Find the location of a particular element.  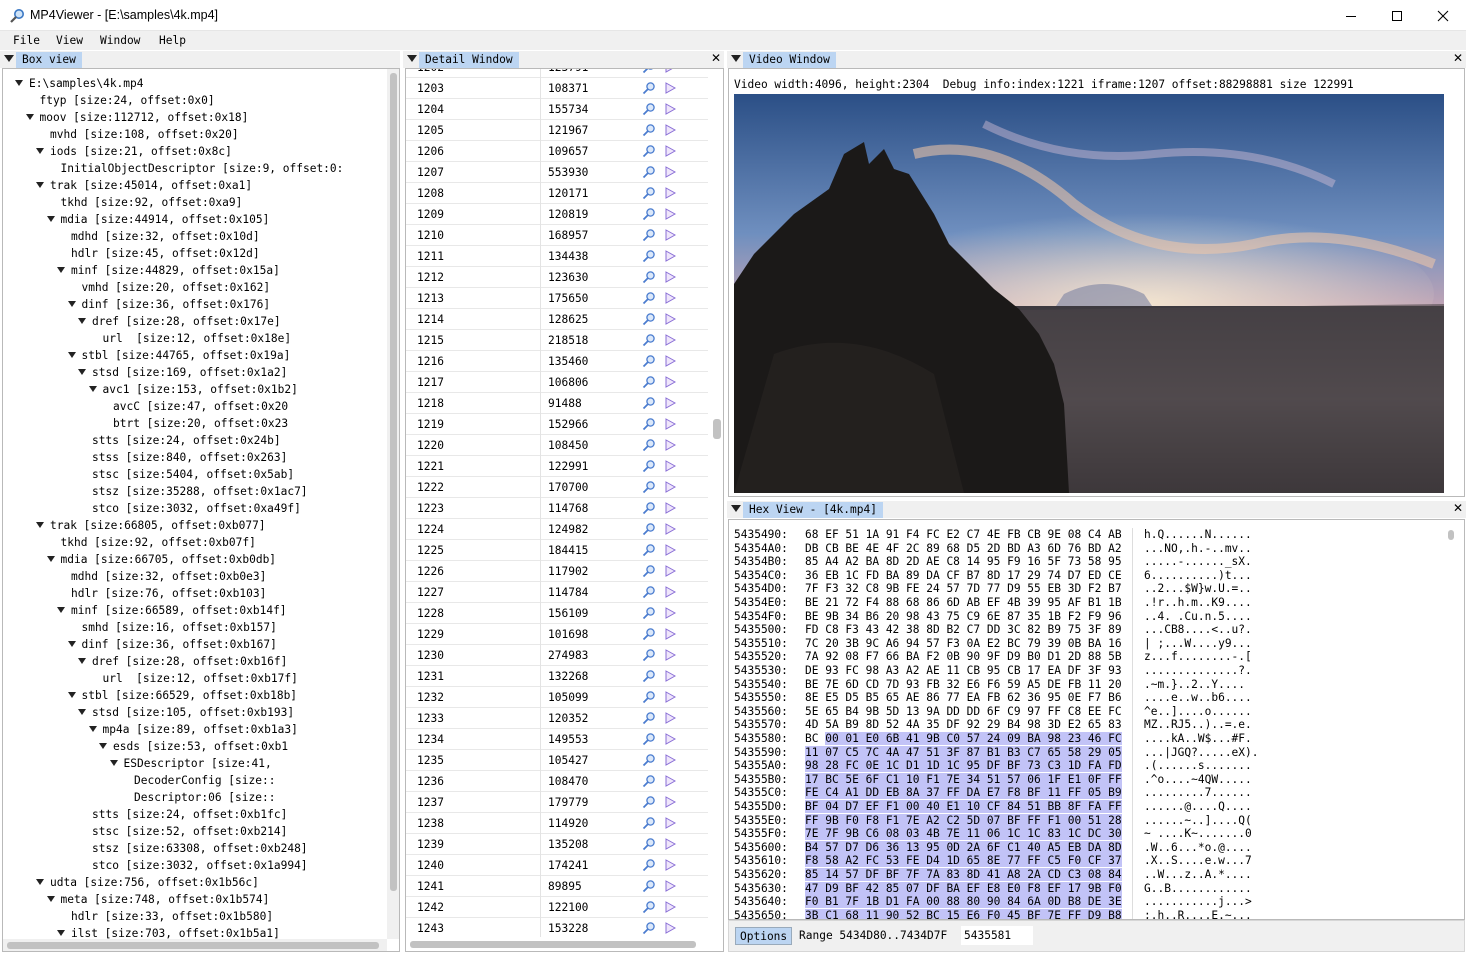

tree-node: udta [size:756, offset:0x1b56c] is located at coordinates (147, 882).